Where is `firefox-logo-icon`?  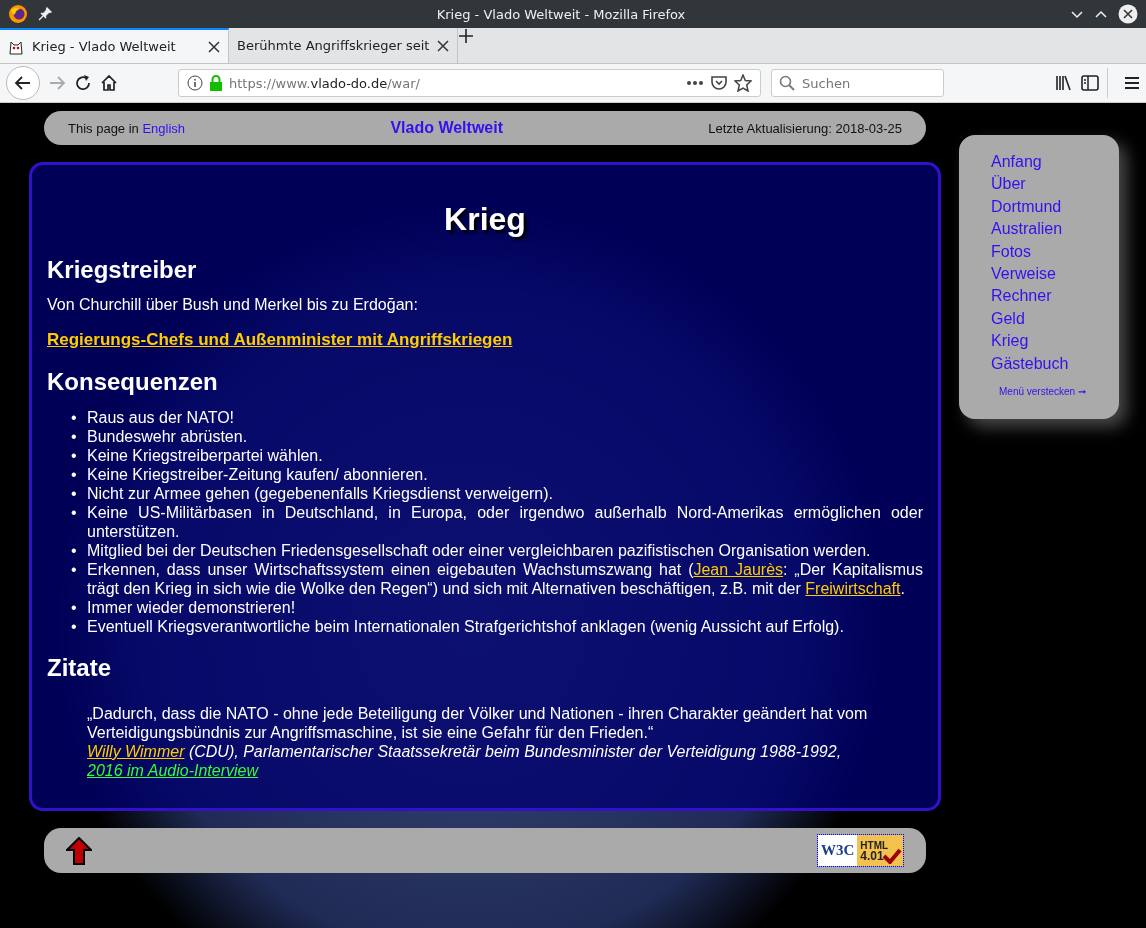
firefox-logo-icon is located at coordinates (18, 14).